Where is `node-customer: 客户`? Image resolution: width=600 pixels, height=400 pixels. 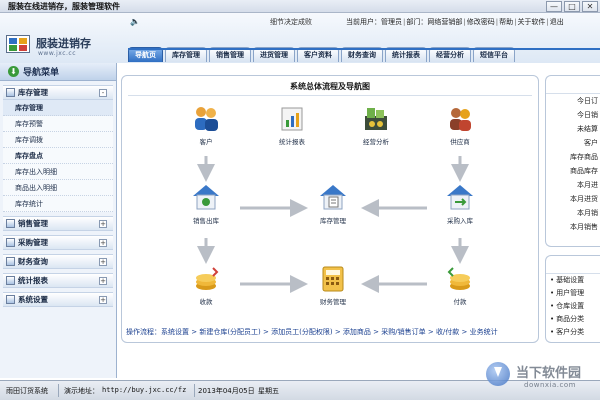 node-customer: 客户 is located at coordinates (206, 125).